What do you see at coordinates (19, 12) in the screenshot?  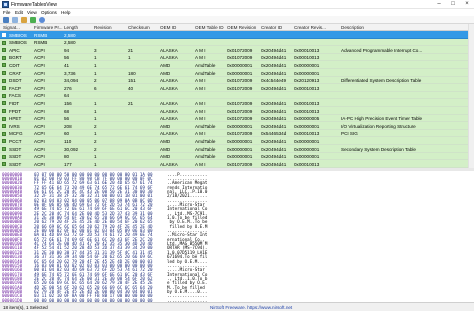 I see `menu-edit: Edit` at bounding box center [19, 12].